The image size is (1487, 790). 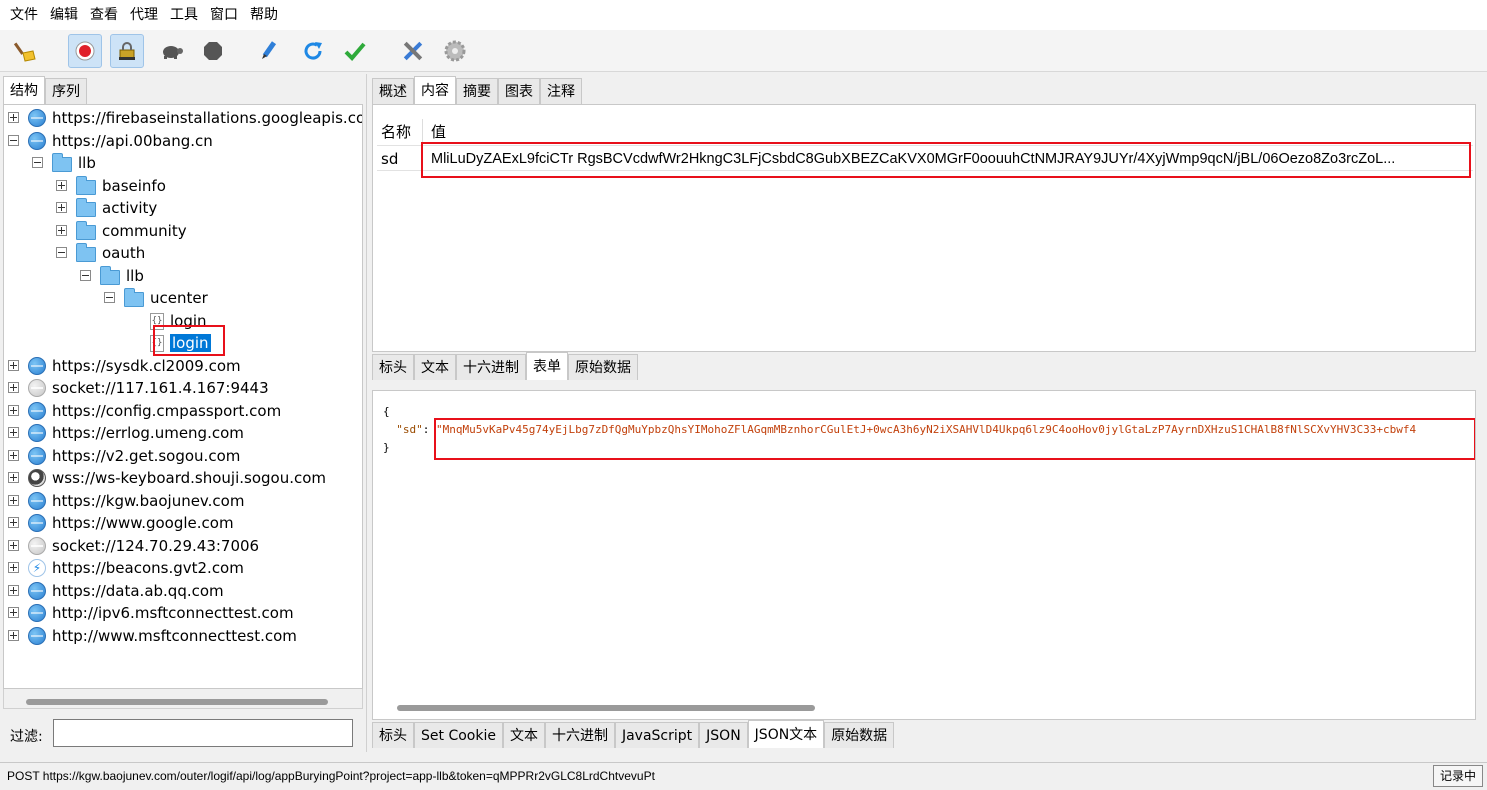 What do you see at coordinates (124, 366) in the screenshot?
I see `tree-node-host: https://sysdk.cl2009.com` at bounding box center [124, 366].